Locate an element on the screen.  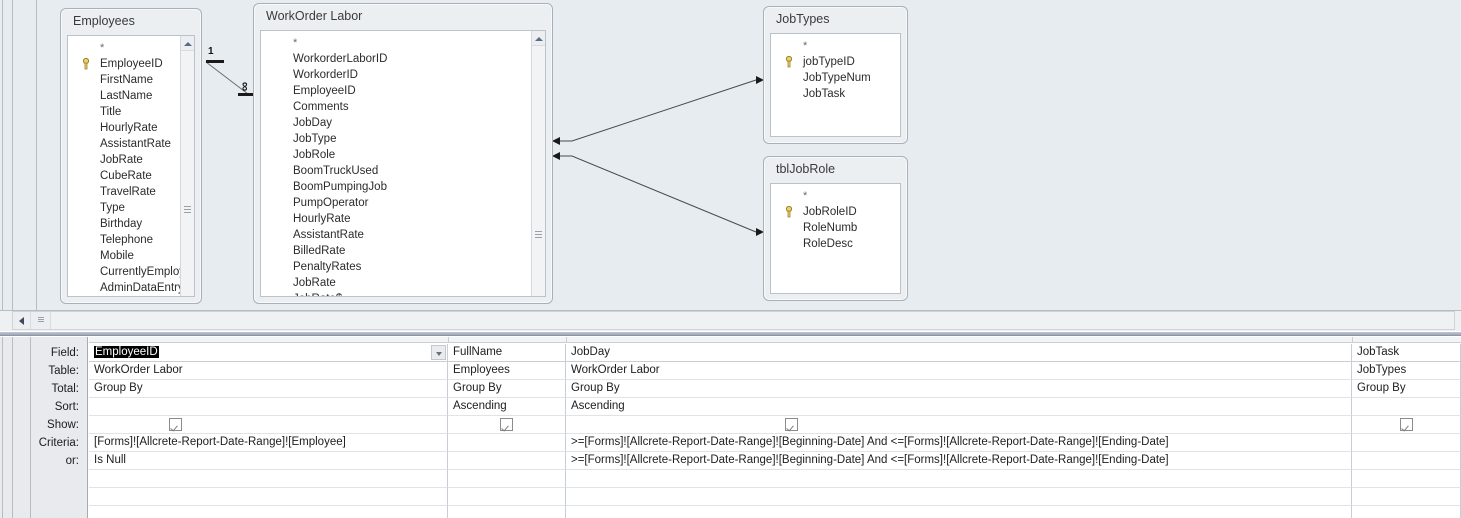
scroll-thumb is located at coordinates (538, 234).